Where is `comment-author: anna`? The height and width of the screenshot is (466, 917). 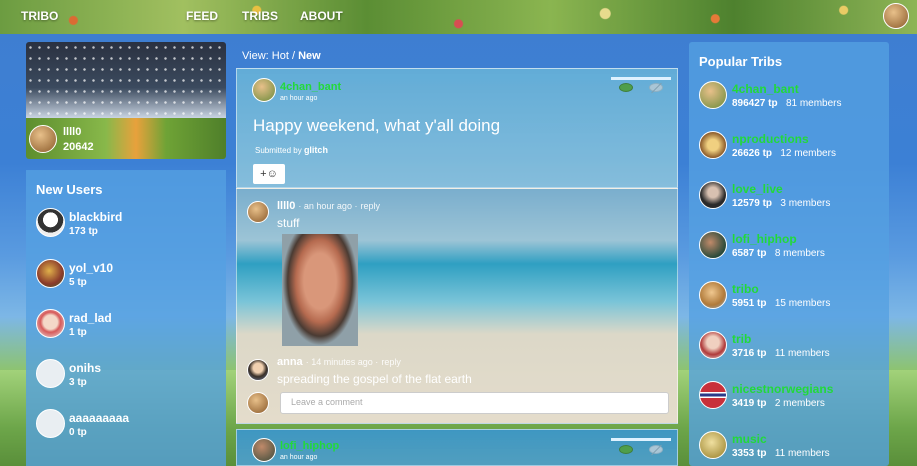 comment-author: anna is located at coordinates (290, 362).